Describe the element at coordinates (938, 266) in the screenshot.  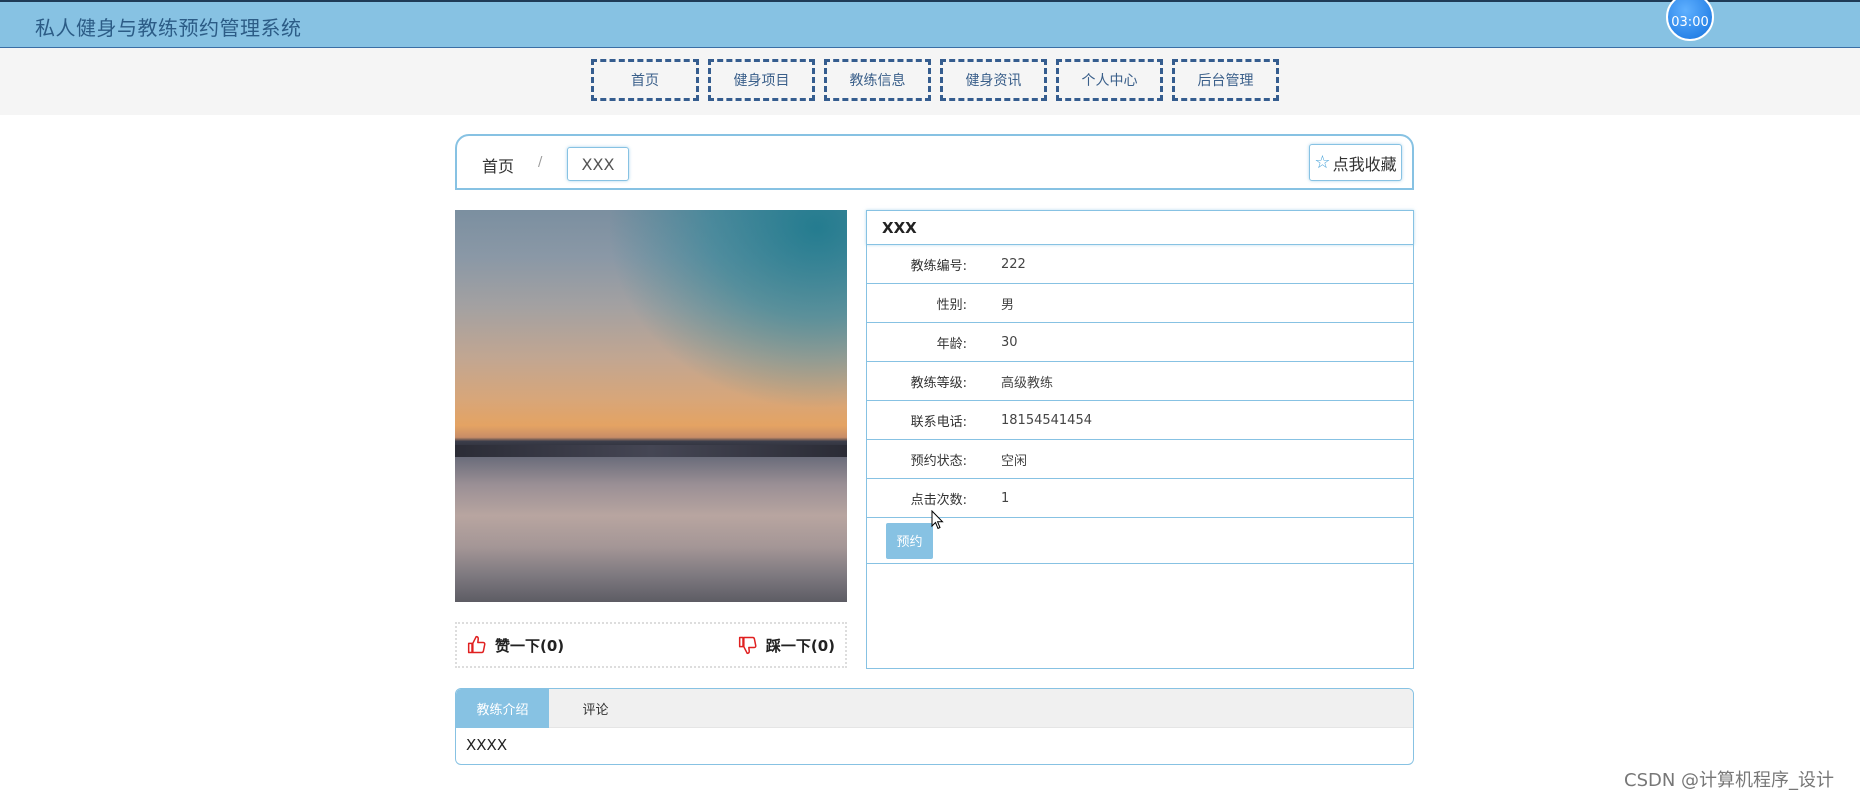
I see `detail-key: 教练编号:` at that location.